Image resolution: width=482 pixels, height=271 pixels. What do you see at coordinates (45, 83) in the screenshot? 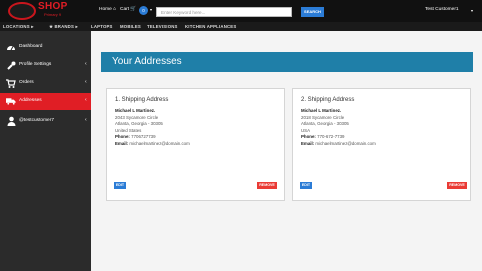
I see `sidebar-item-orders: Orders ‹` at bounding box center [45, 83].